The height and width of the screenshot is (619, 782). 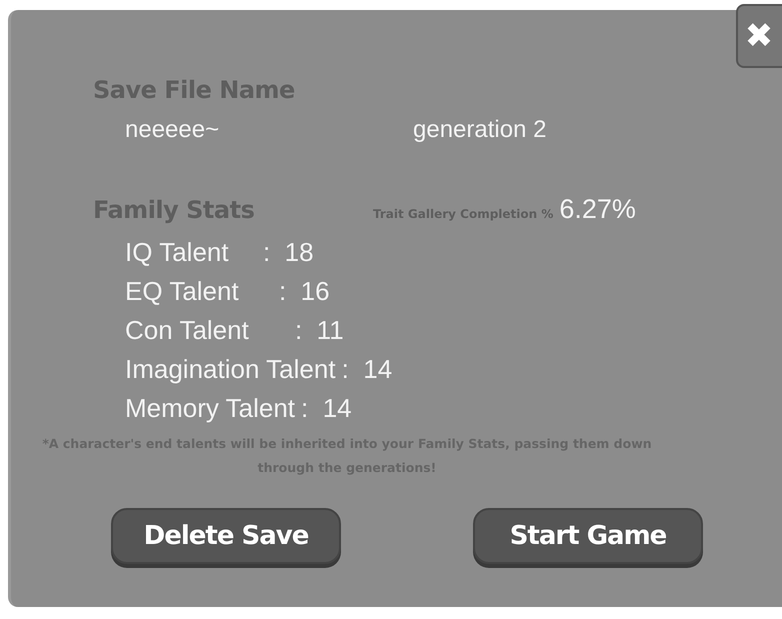 What do you see at coordinates (319, 330) in the screenshot?
I see `stat-value: : 11` at bounding box center [319, 330].